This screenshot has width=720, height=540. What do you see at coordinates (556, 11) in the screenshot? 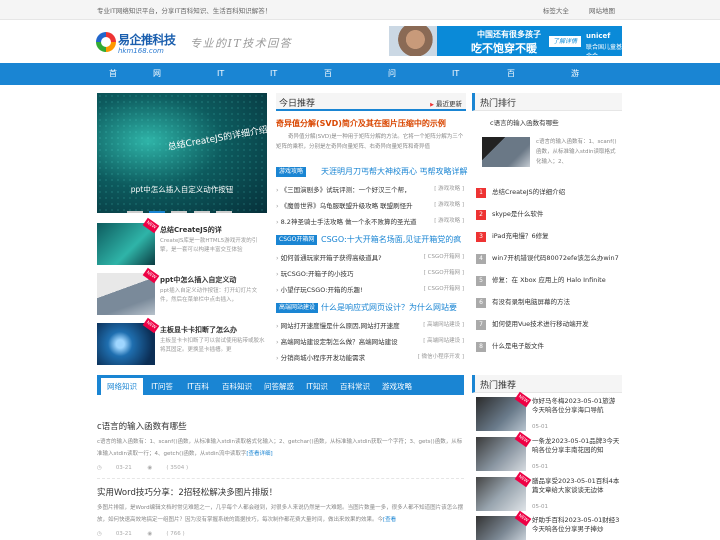
I see `tag-list-link: 标签大全` at bounding box center [556, 11].